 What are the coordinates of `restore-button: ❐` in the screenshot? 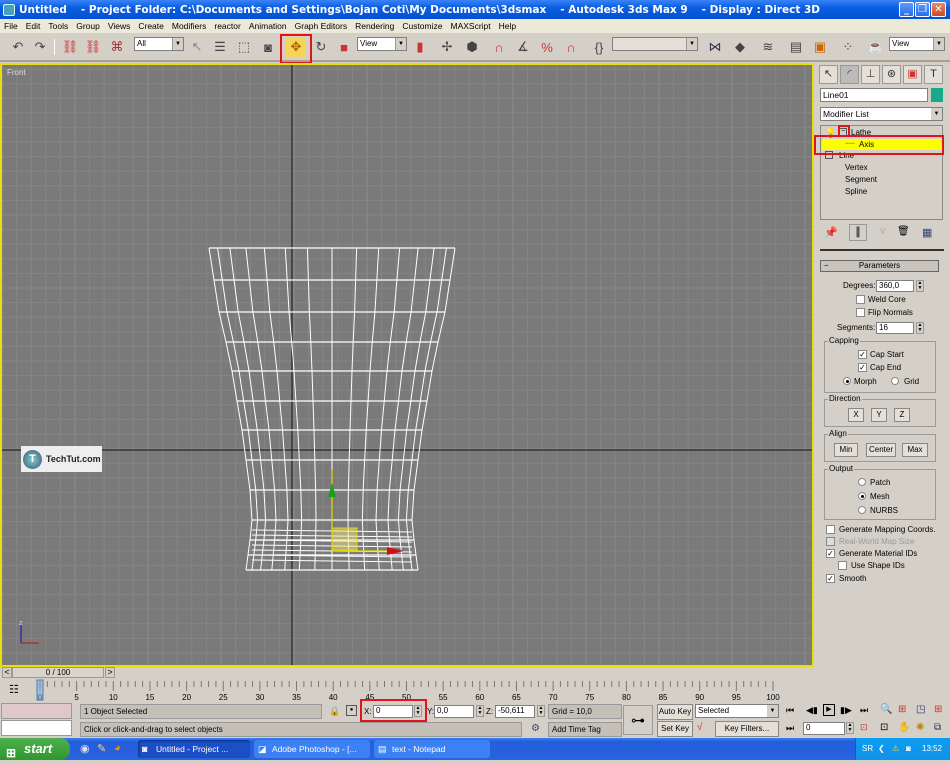 It's located at (922, 9).